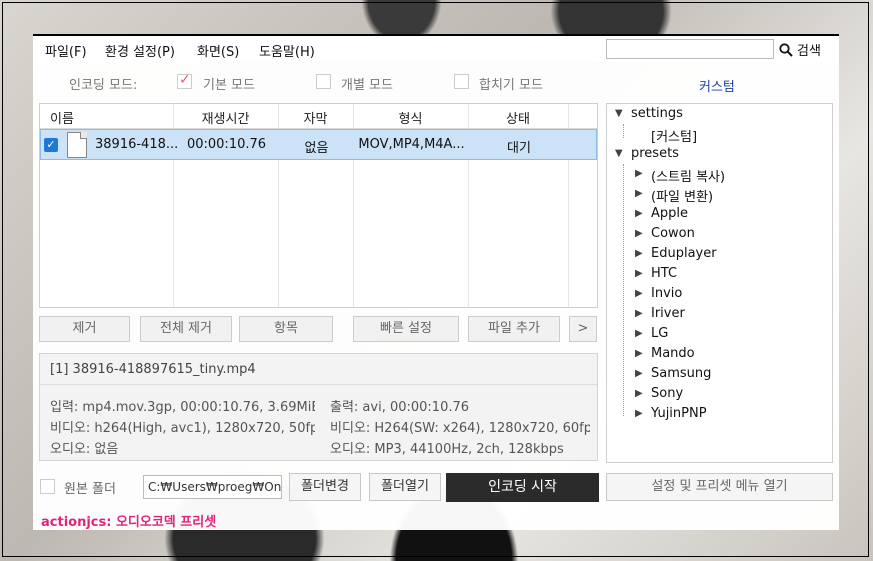  What do you see at coordinates (682, 195) in the screenshot?
I see `tree-node-preset: (파일 변환)` at bounding box center [682, 195].